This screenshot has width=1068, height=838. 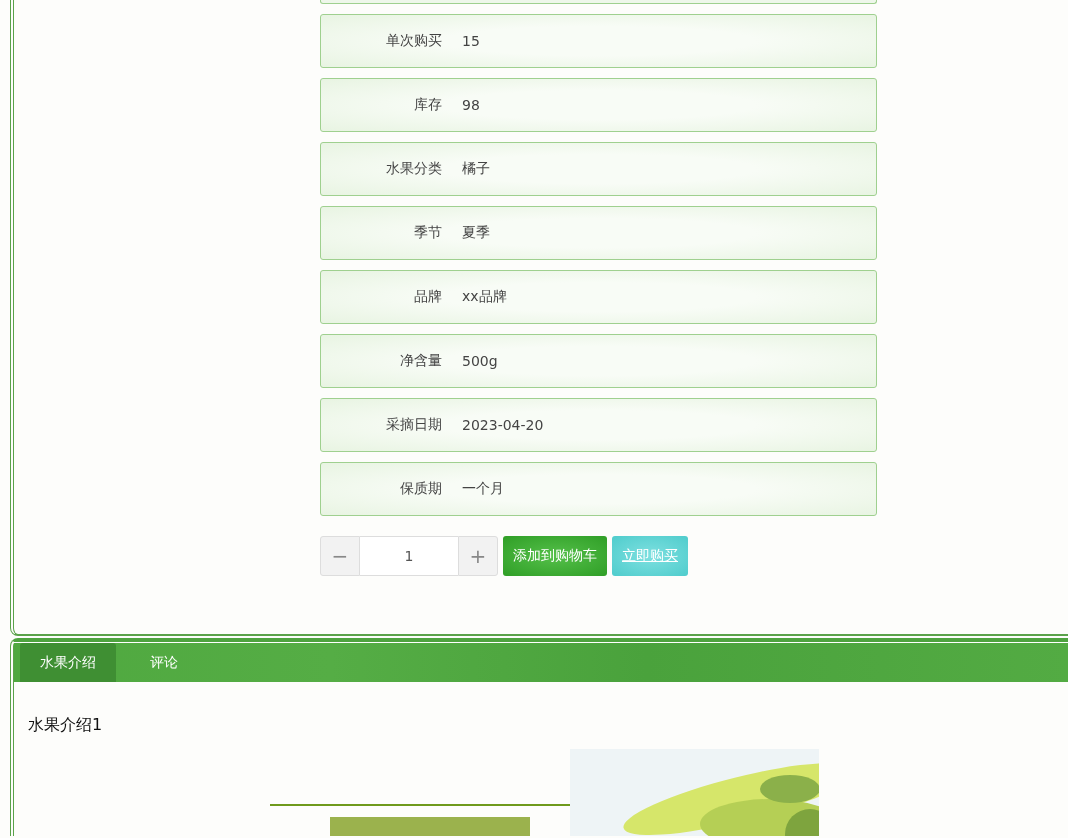 I want to click on field-value: 橘子, so click(x=476, y=169).